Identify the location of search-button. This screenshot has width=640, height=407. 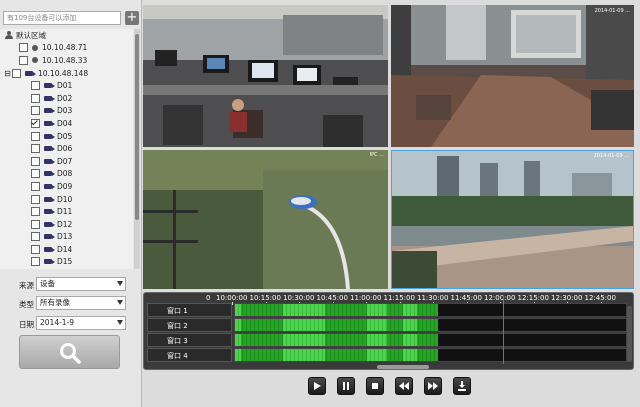
(69, 352).